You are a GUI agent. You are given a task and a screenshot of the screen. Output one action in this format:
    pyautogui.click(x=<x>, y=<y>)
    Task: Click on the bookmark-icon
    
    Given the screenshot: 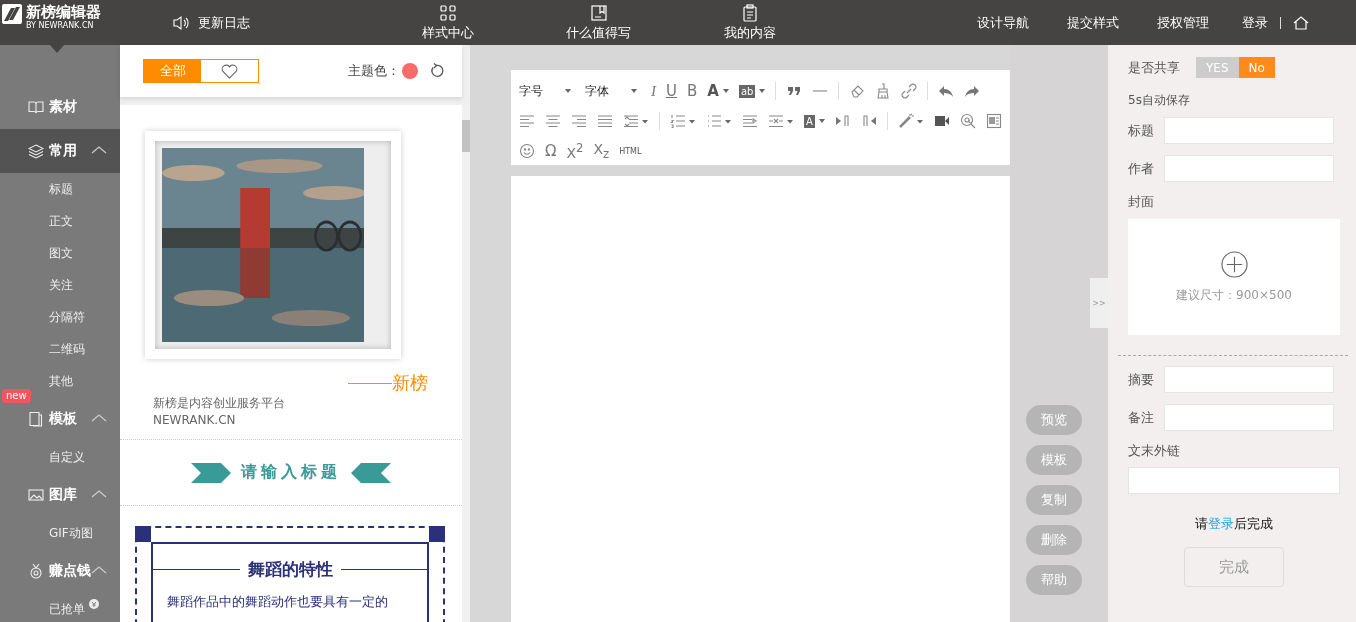 What is the action you would take?
    pyautogui.click(x=598, y=13)
    